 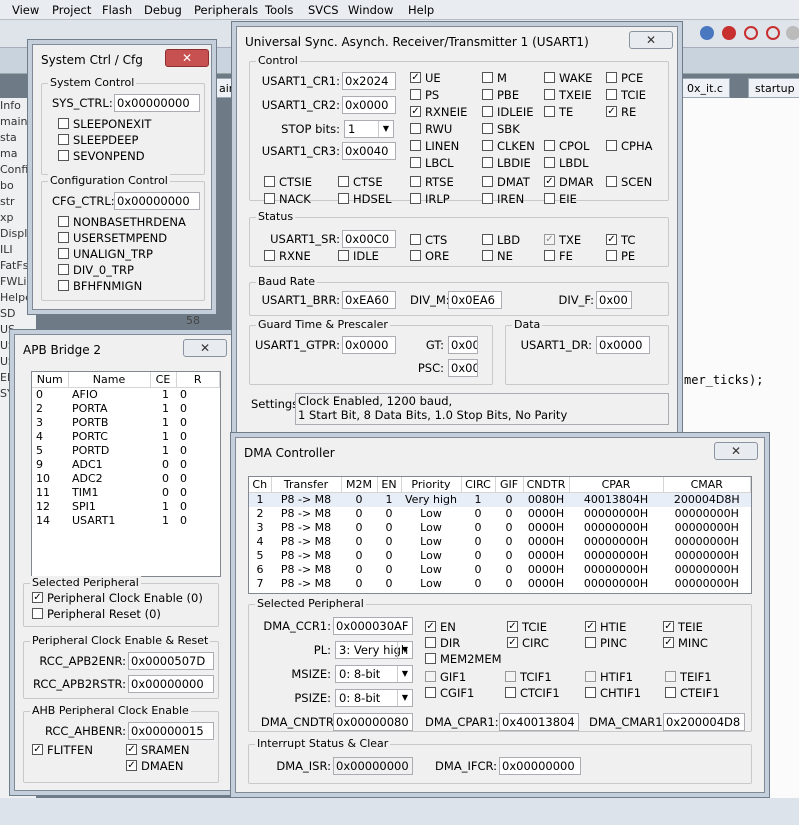 I want to click on status-ore-checkbox: ORE, so click(x=429, y=257).